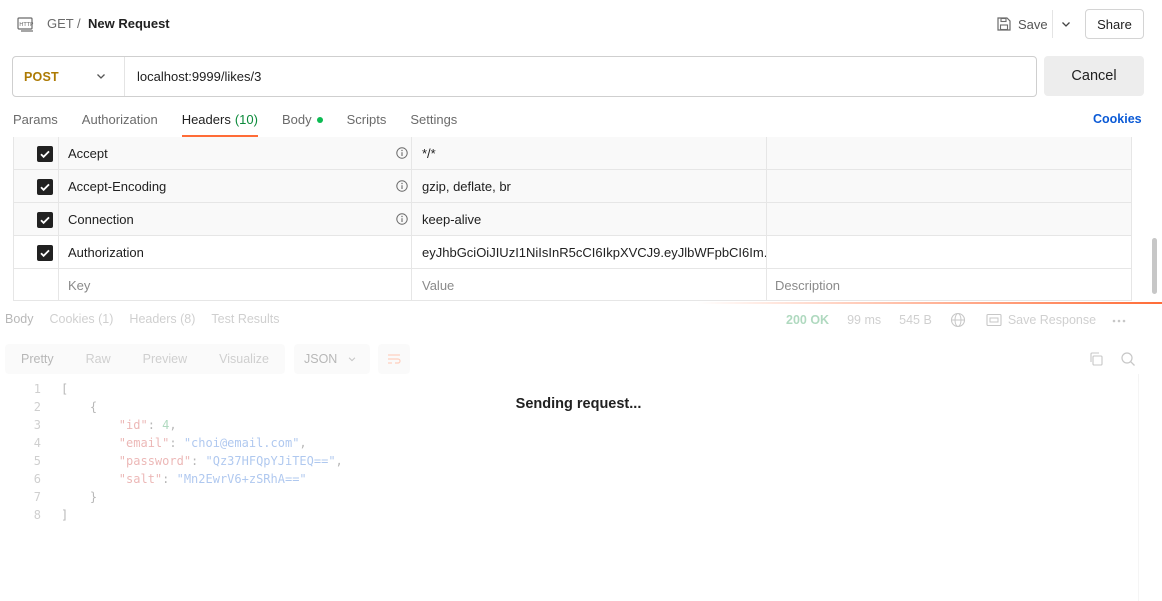  What do you see at coordinates (807, 320) in the screenshot?
I see `status-badge: 200 OK` at bounding box center [807, 320].